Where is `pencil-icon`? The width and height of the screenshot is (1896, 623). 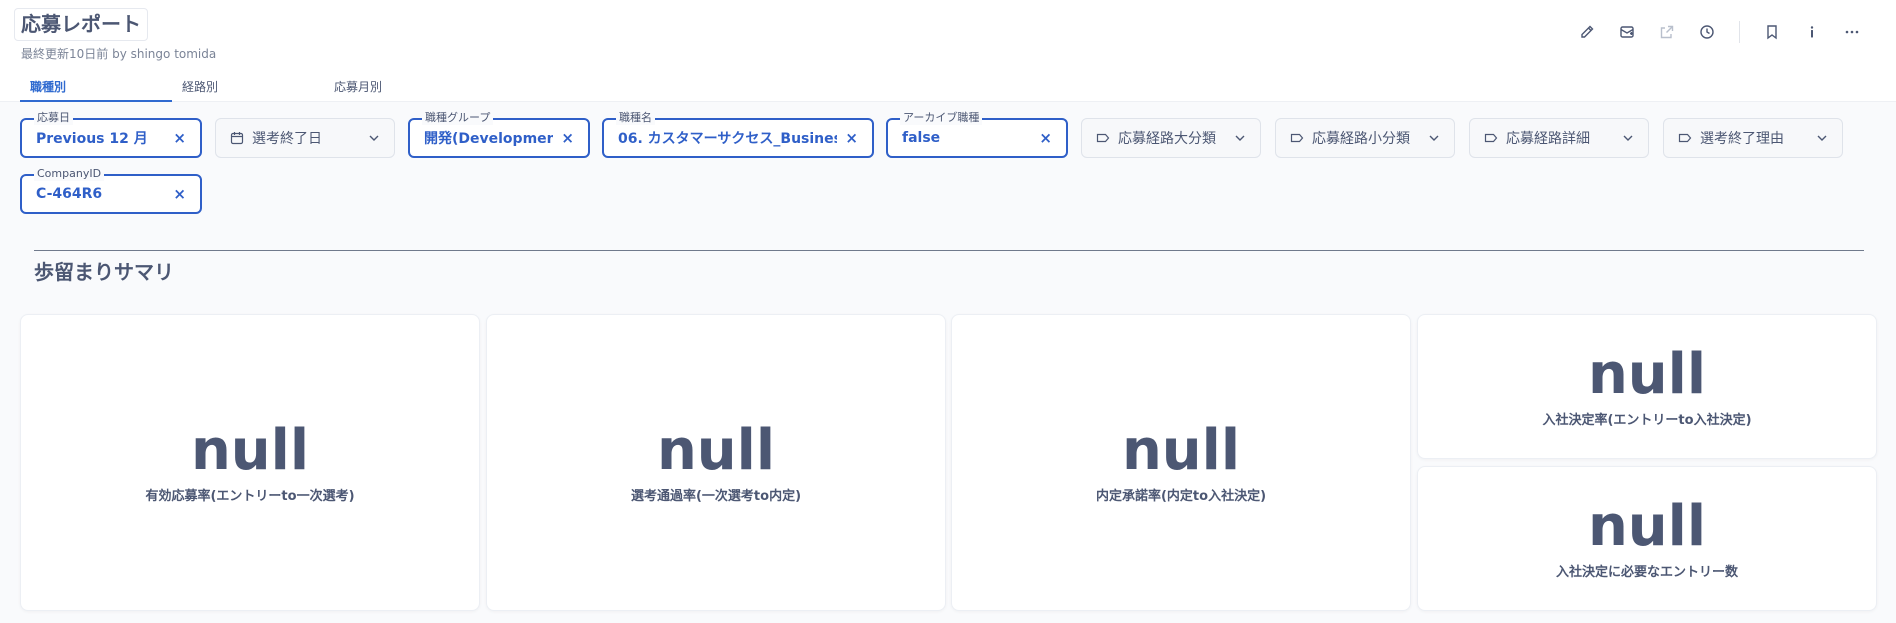 pencil-icon is located at coordinates (1587, 31).